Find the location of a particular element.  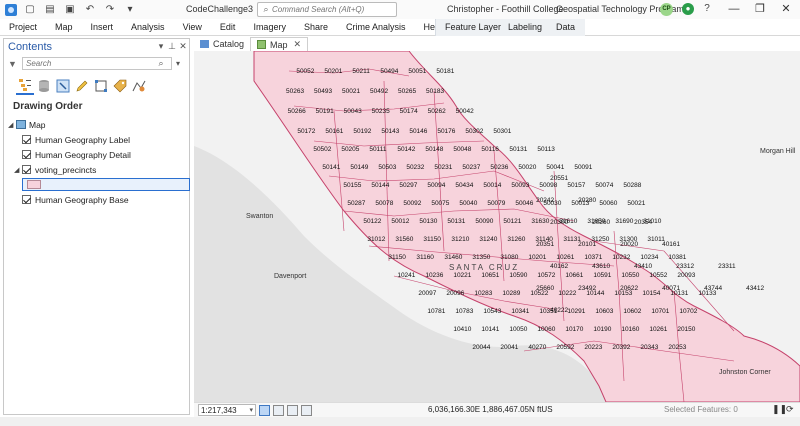

list-by-editing-icon is located at coordinates (82, 86).